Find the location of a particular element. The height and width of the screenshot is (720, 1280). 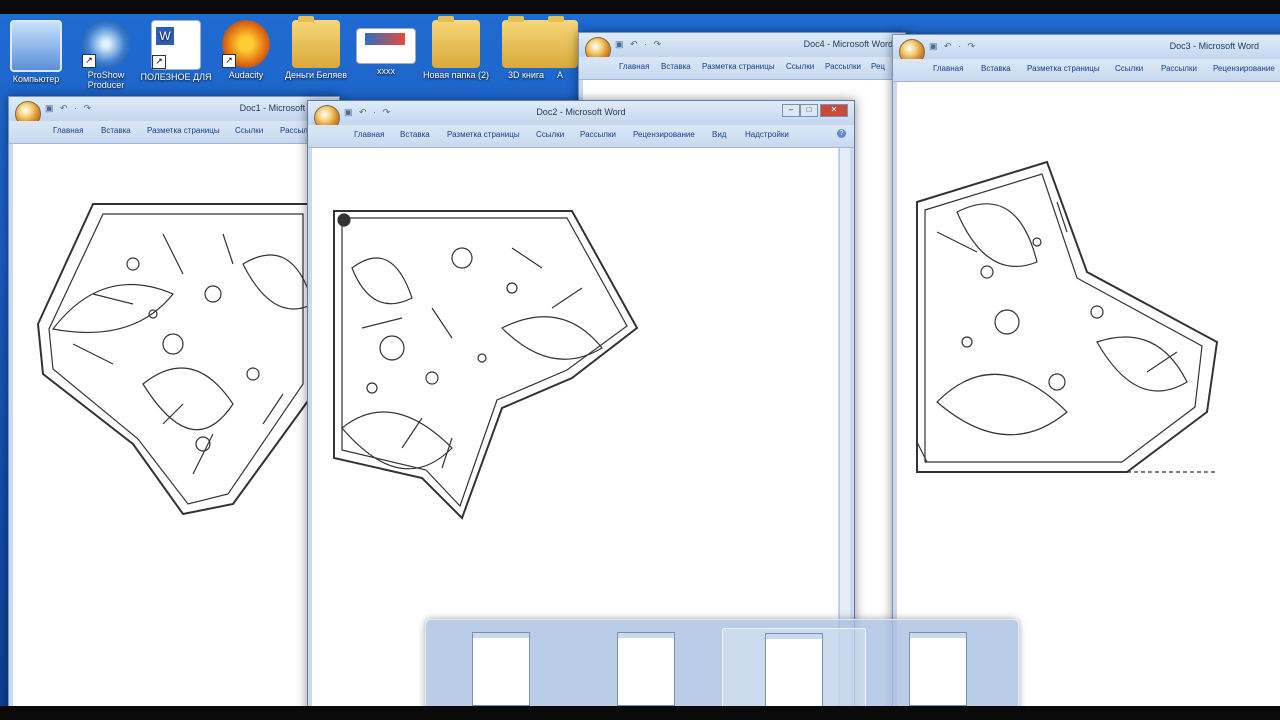

desktop-icon-proshow: ↗ ProShow Producer is located at coordinates (106, 53).